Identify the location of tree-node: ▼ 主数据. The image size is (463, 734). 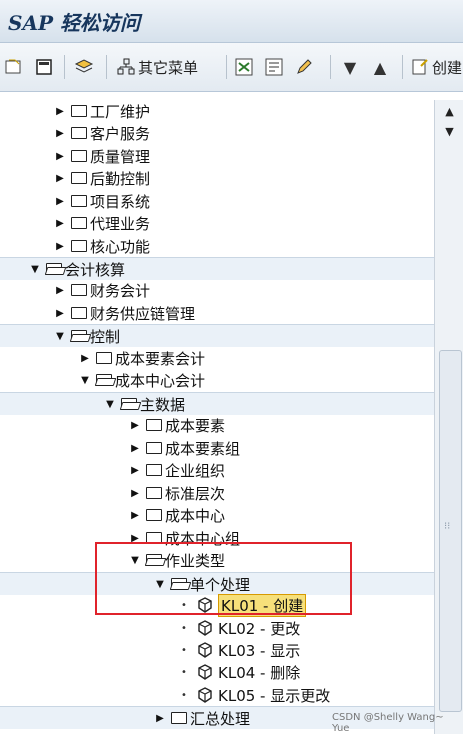
(145, 404).